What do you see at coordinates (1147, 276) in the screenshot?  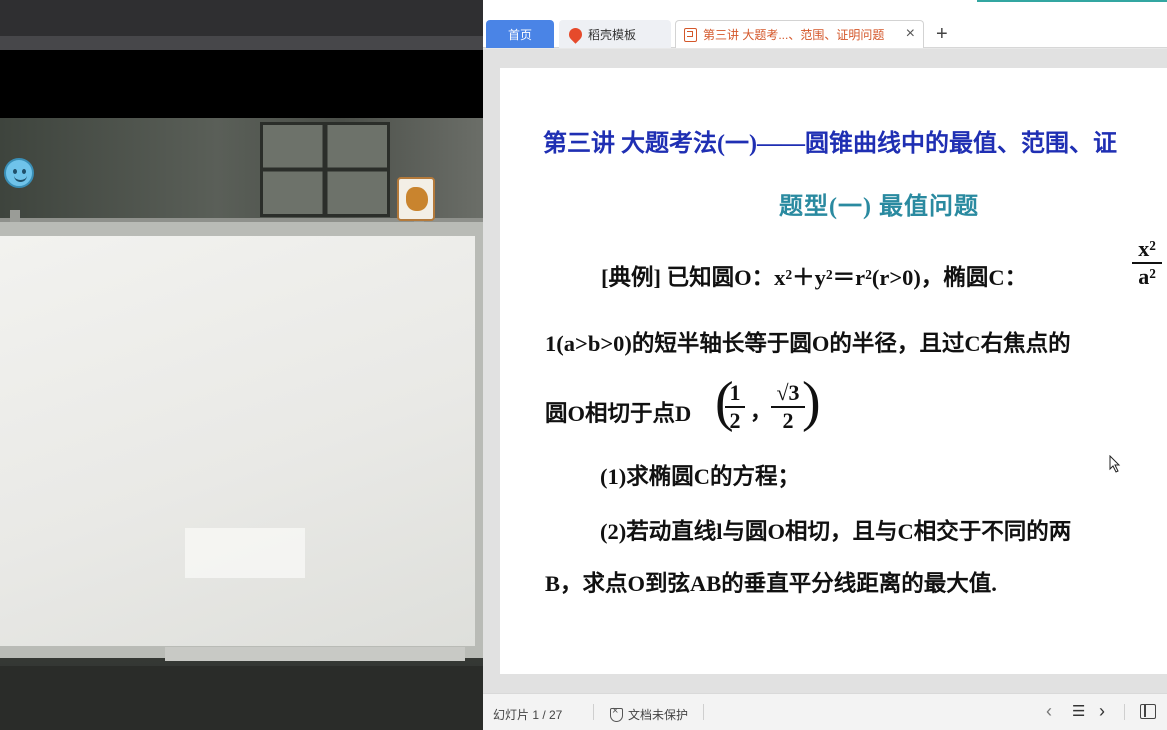 I see `ellipse-denominator: a²` at bounding box center [1147, 276].